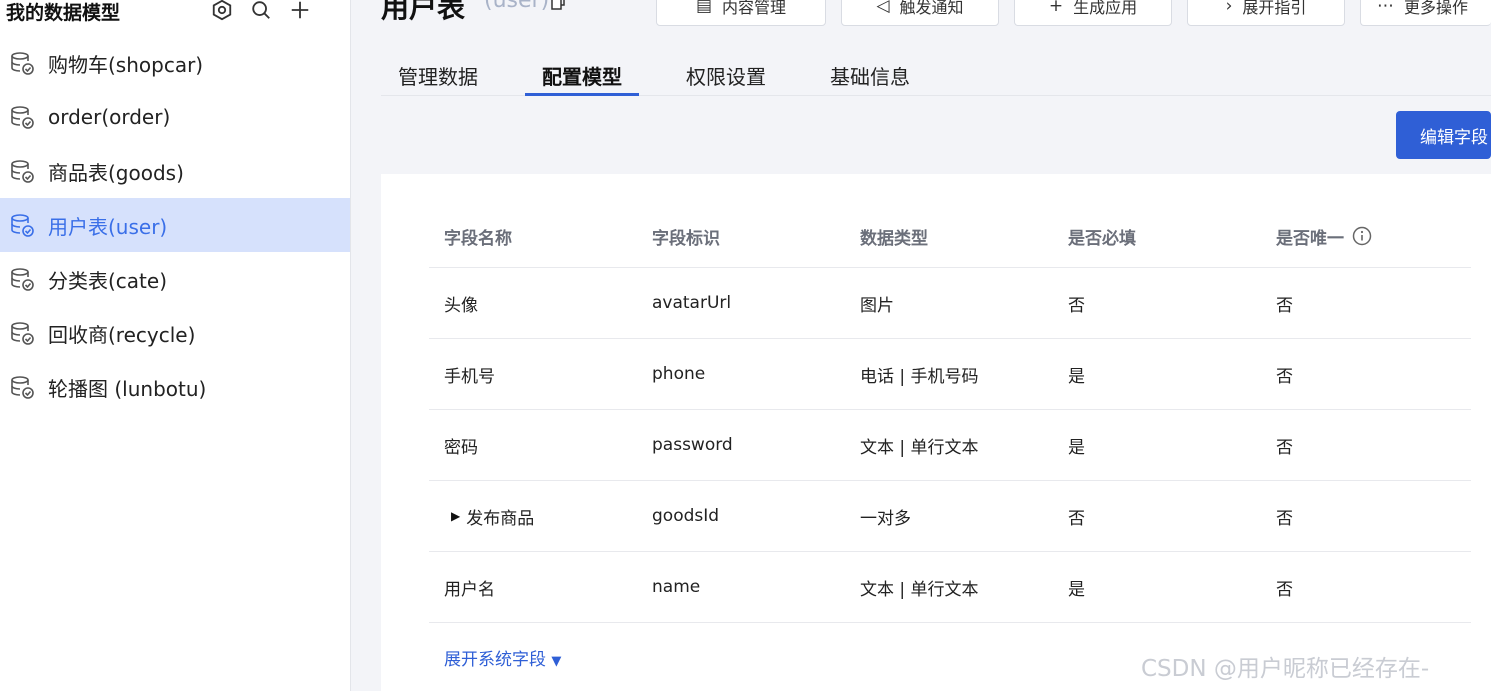 This screenshot has height=691, width=1491. What do you see at coordinates (63, 13) in the screenshot?
I see `sidebar-title: 我的数据模型` at bounding box center [63, 13].